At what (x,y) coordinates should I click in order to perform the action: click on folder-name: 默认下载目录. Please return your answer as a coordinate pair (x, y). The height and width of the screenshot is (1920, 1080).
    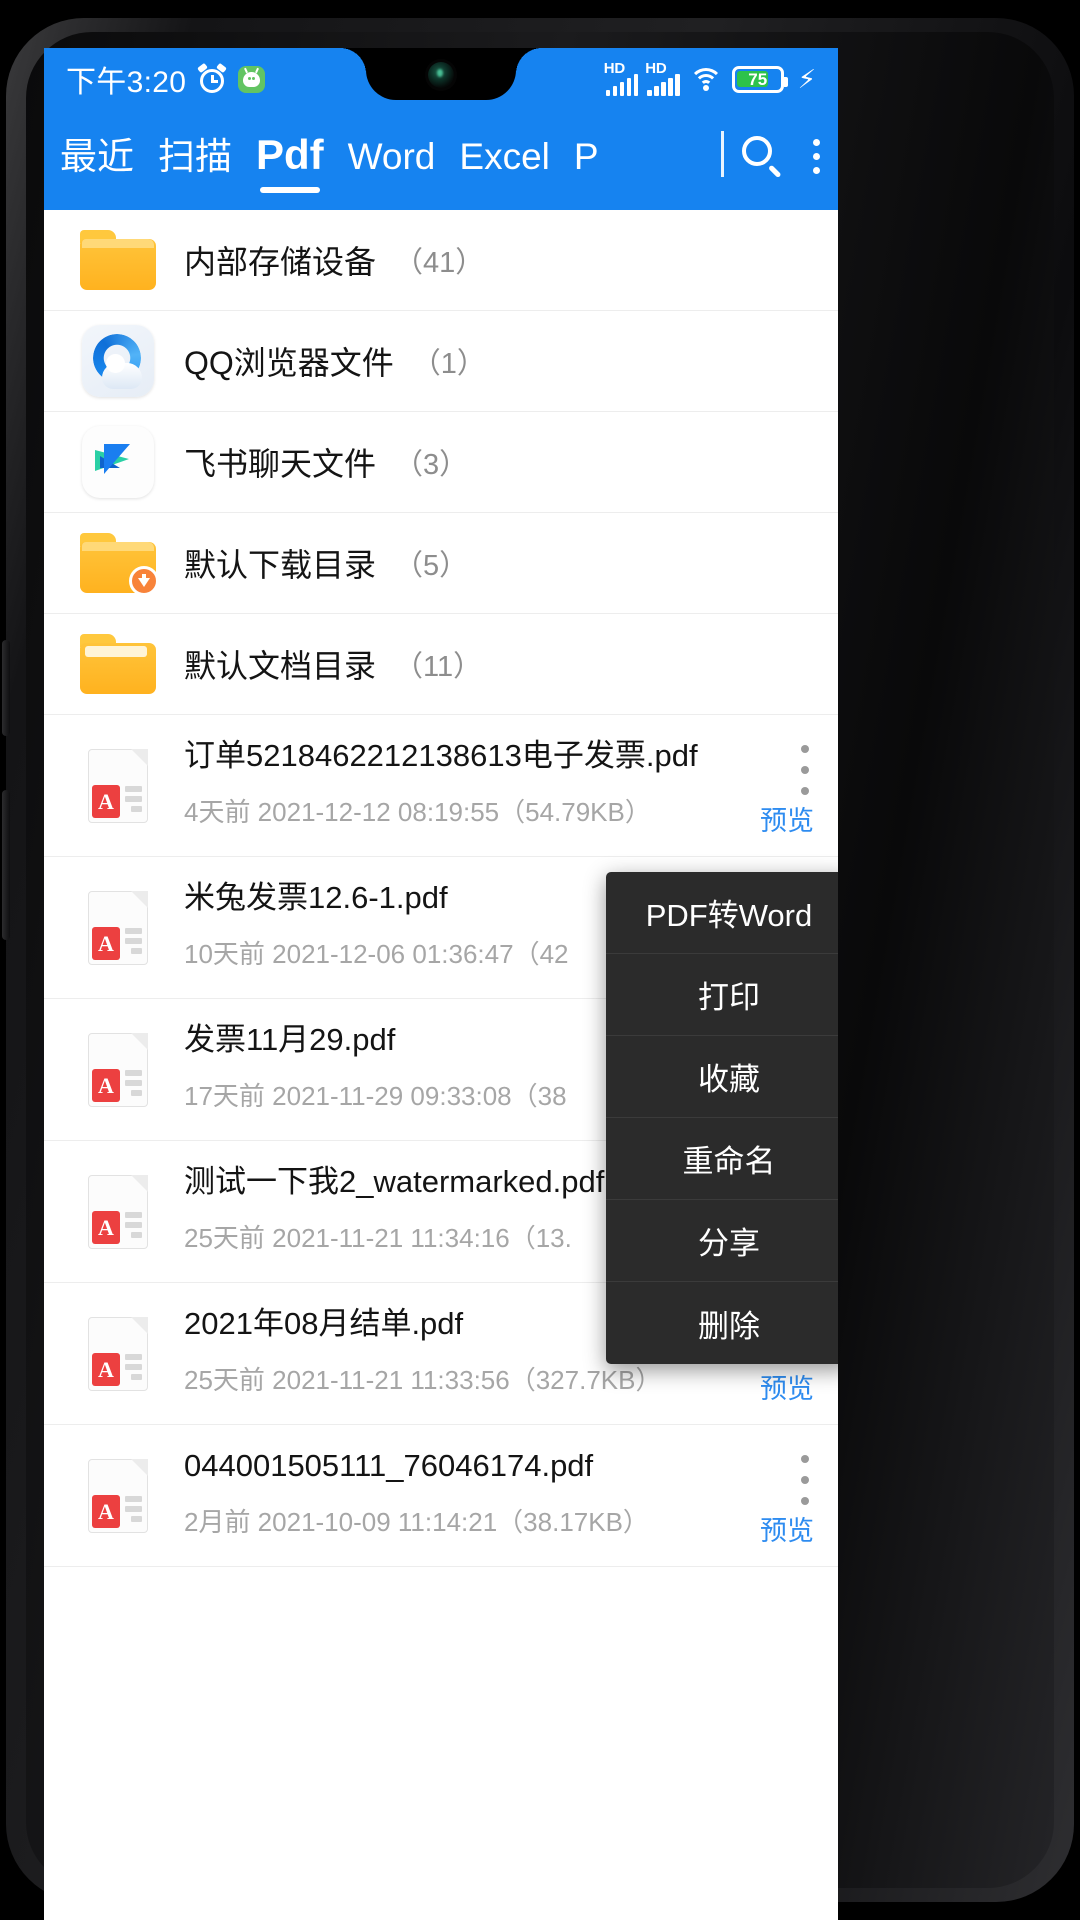
    Looking at the image, I should click on (280, 565).